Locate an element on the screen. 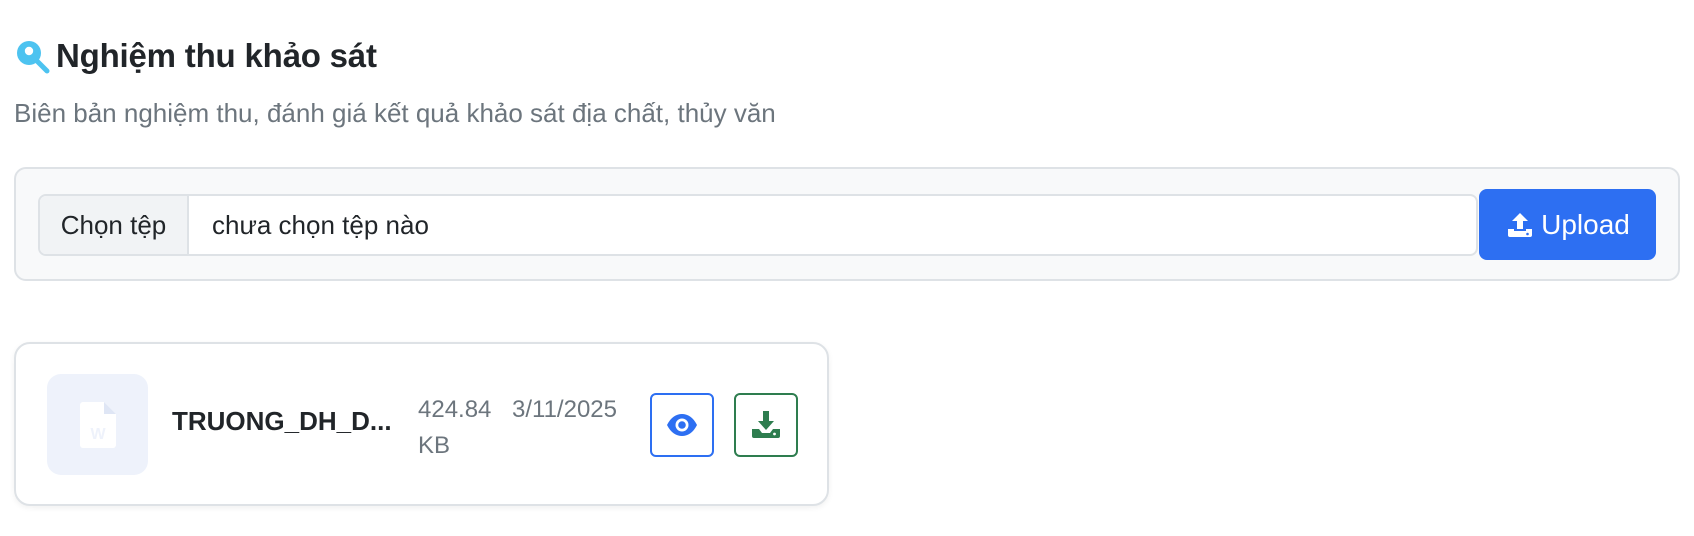 This screenshot has height=536, width=1694. view-file-button is located at coordinates (682, 425).